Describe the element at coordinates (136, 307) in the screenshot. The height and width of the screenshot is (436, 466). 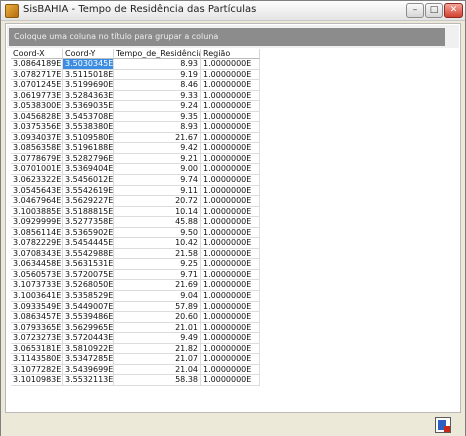
I see `table-row: 3.0933549E+043.5449007E+057.891.0000000E` at that location.